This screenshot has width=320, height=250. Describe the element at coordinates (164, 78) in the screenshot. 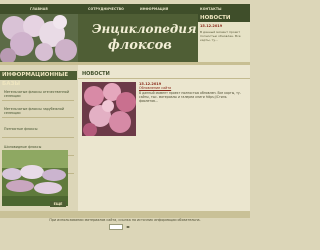

I see `main-title-rule` at that location.